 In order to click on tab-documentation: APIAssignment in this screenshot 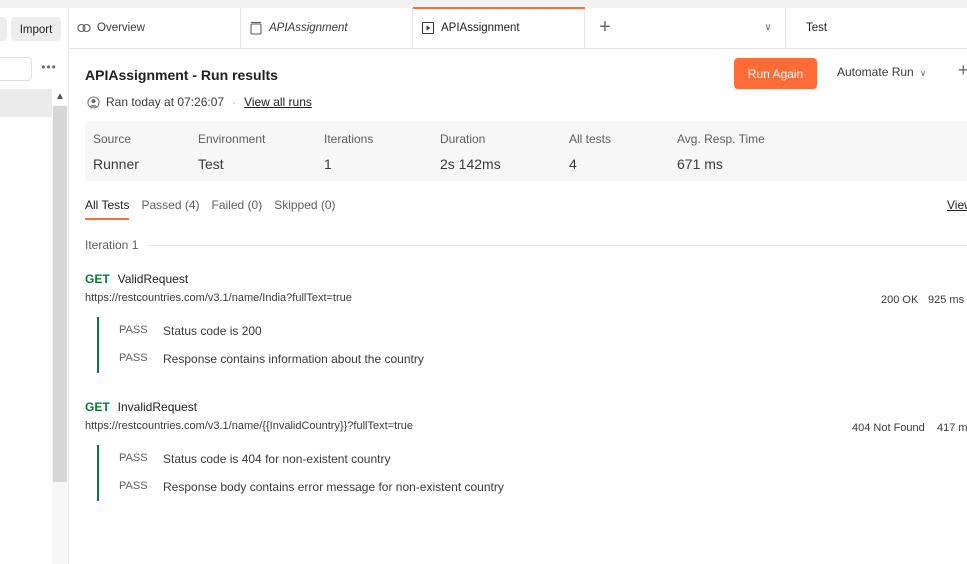, I will do `click(327, 28)`.